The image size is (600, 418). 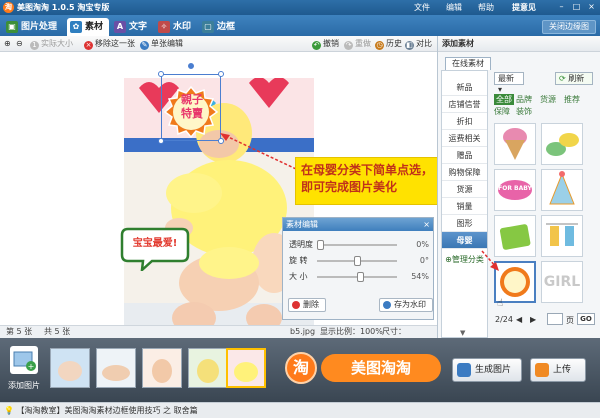 What do you see at coordinates (63, 7) in the screenshot?
I see `app-title: 美图淘淘 1.0.5 淘宝专版` at bounding box center [63, 7].